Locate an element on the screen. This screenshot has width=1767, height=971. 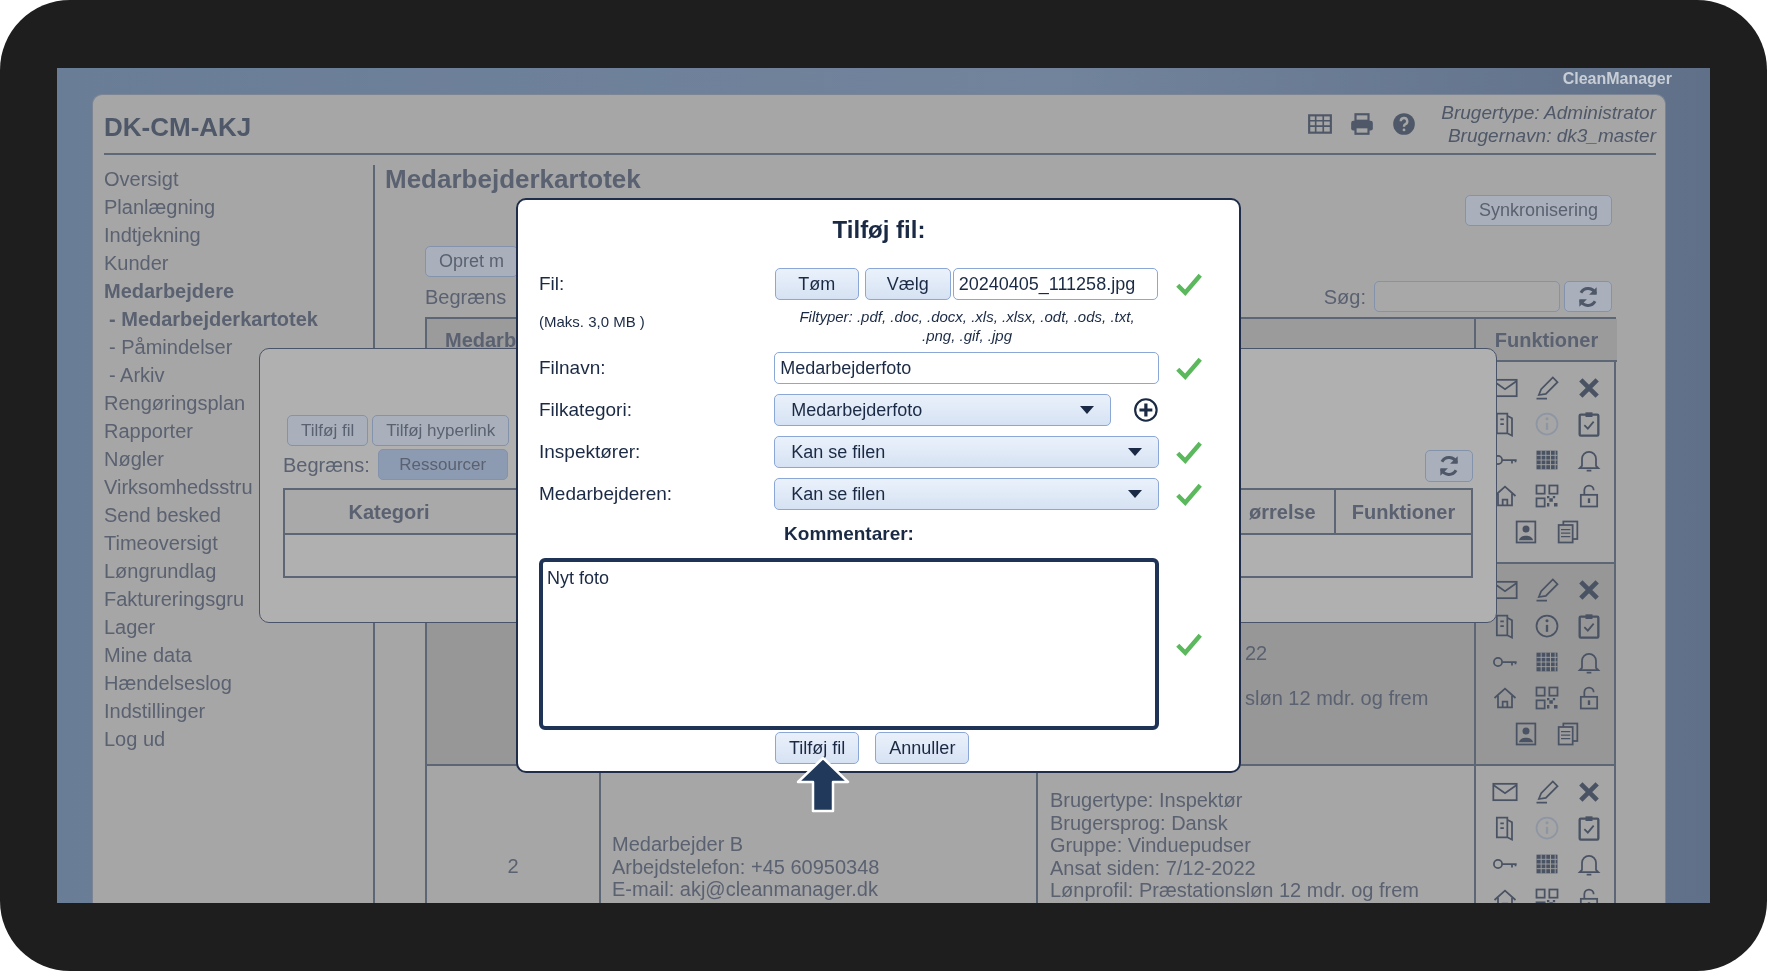
contact-line: Arbejdstelefon: +45 60950348 is located at coordinates (746, 866).